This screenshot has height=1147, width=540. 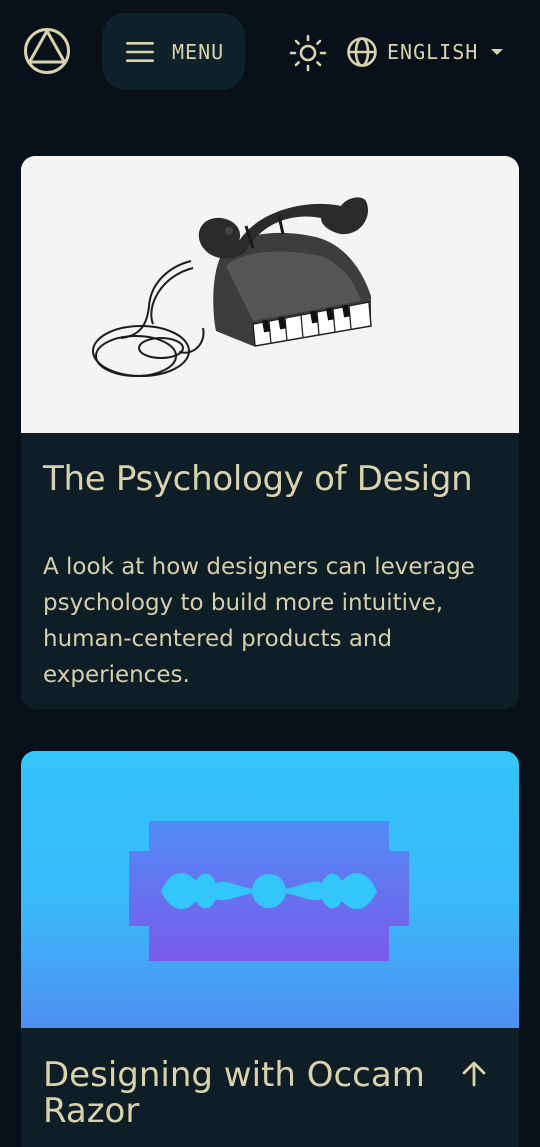 I want to click on post-title: The Psychology of Design, so click(x=270, y=479).